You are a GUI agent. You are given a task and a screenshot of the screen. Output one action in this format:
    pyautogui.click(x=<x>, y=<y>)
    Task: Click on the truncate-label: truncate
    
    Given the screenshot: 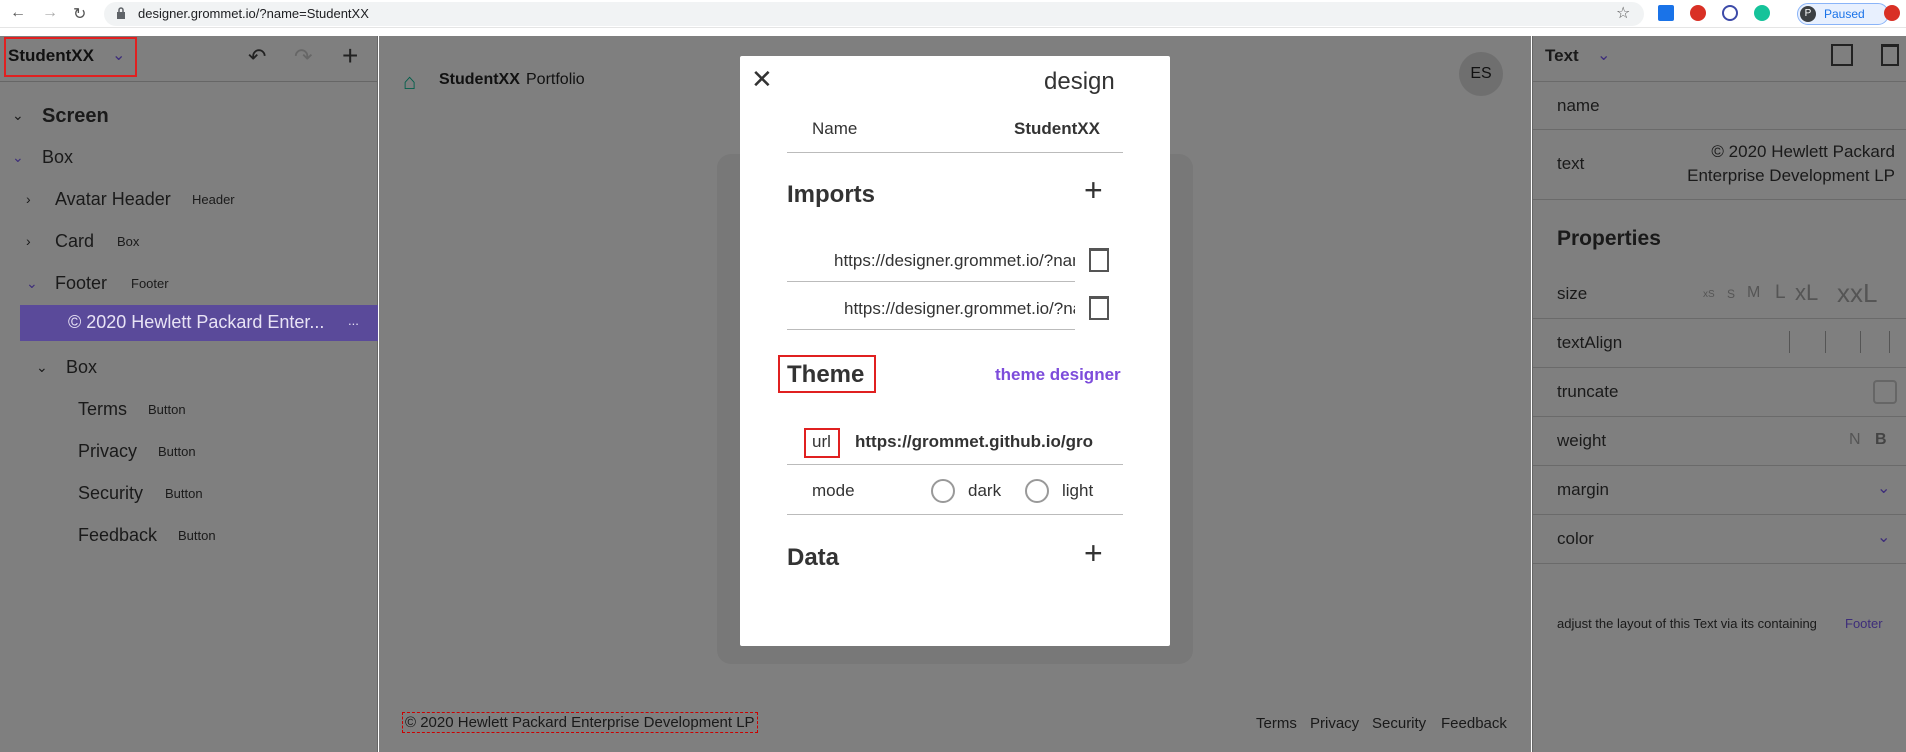 What is the action you would take?
    pyautogui.click(x=1588, y=391)
    